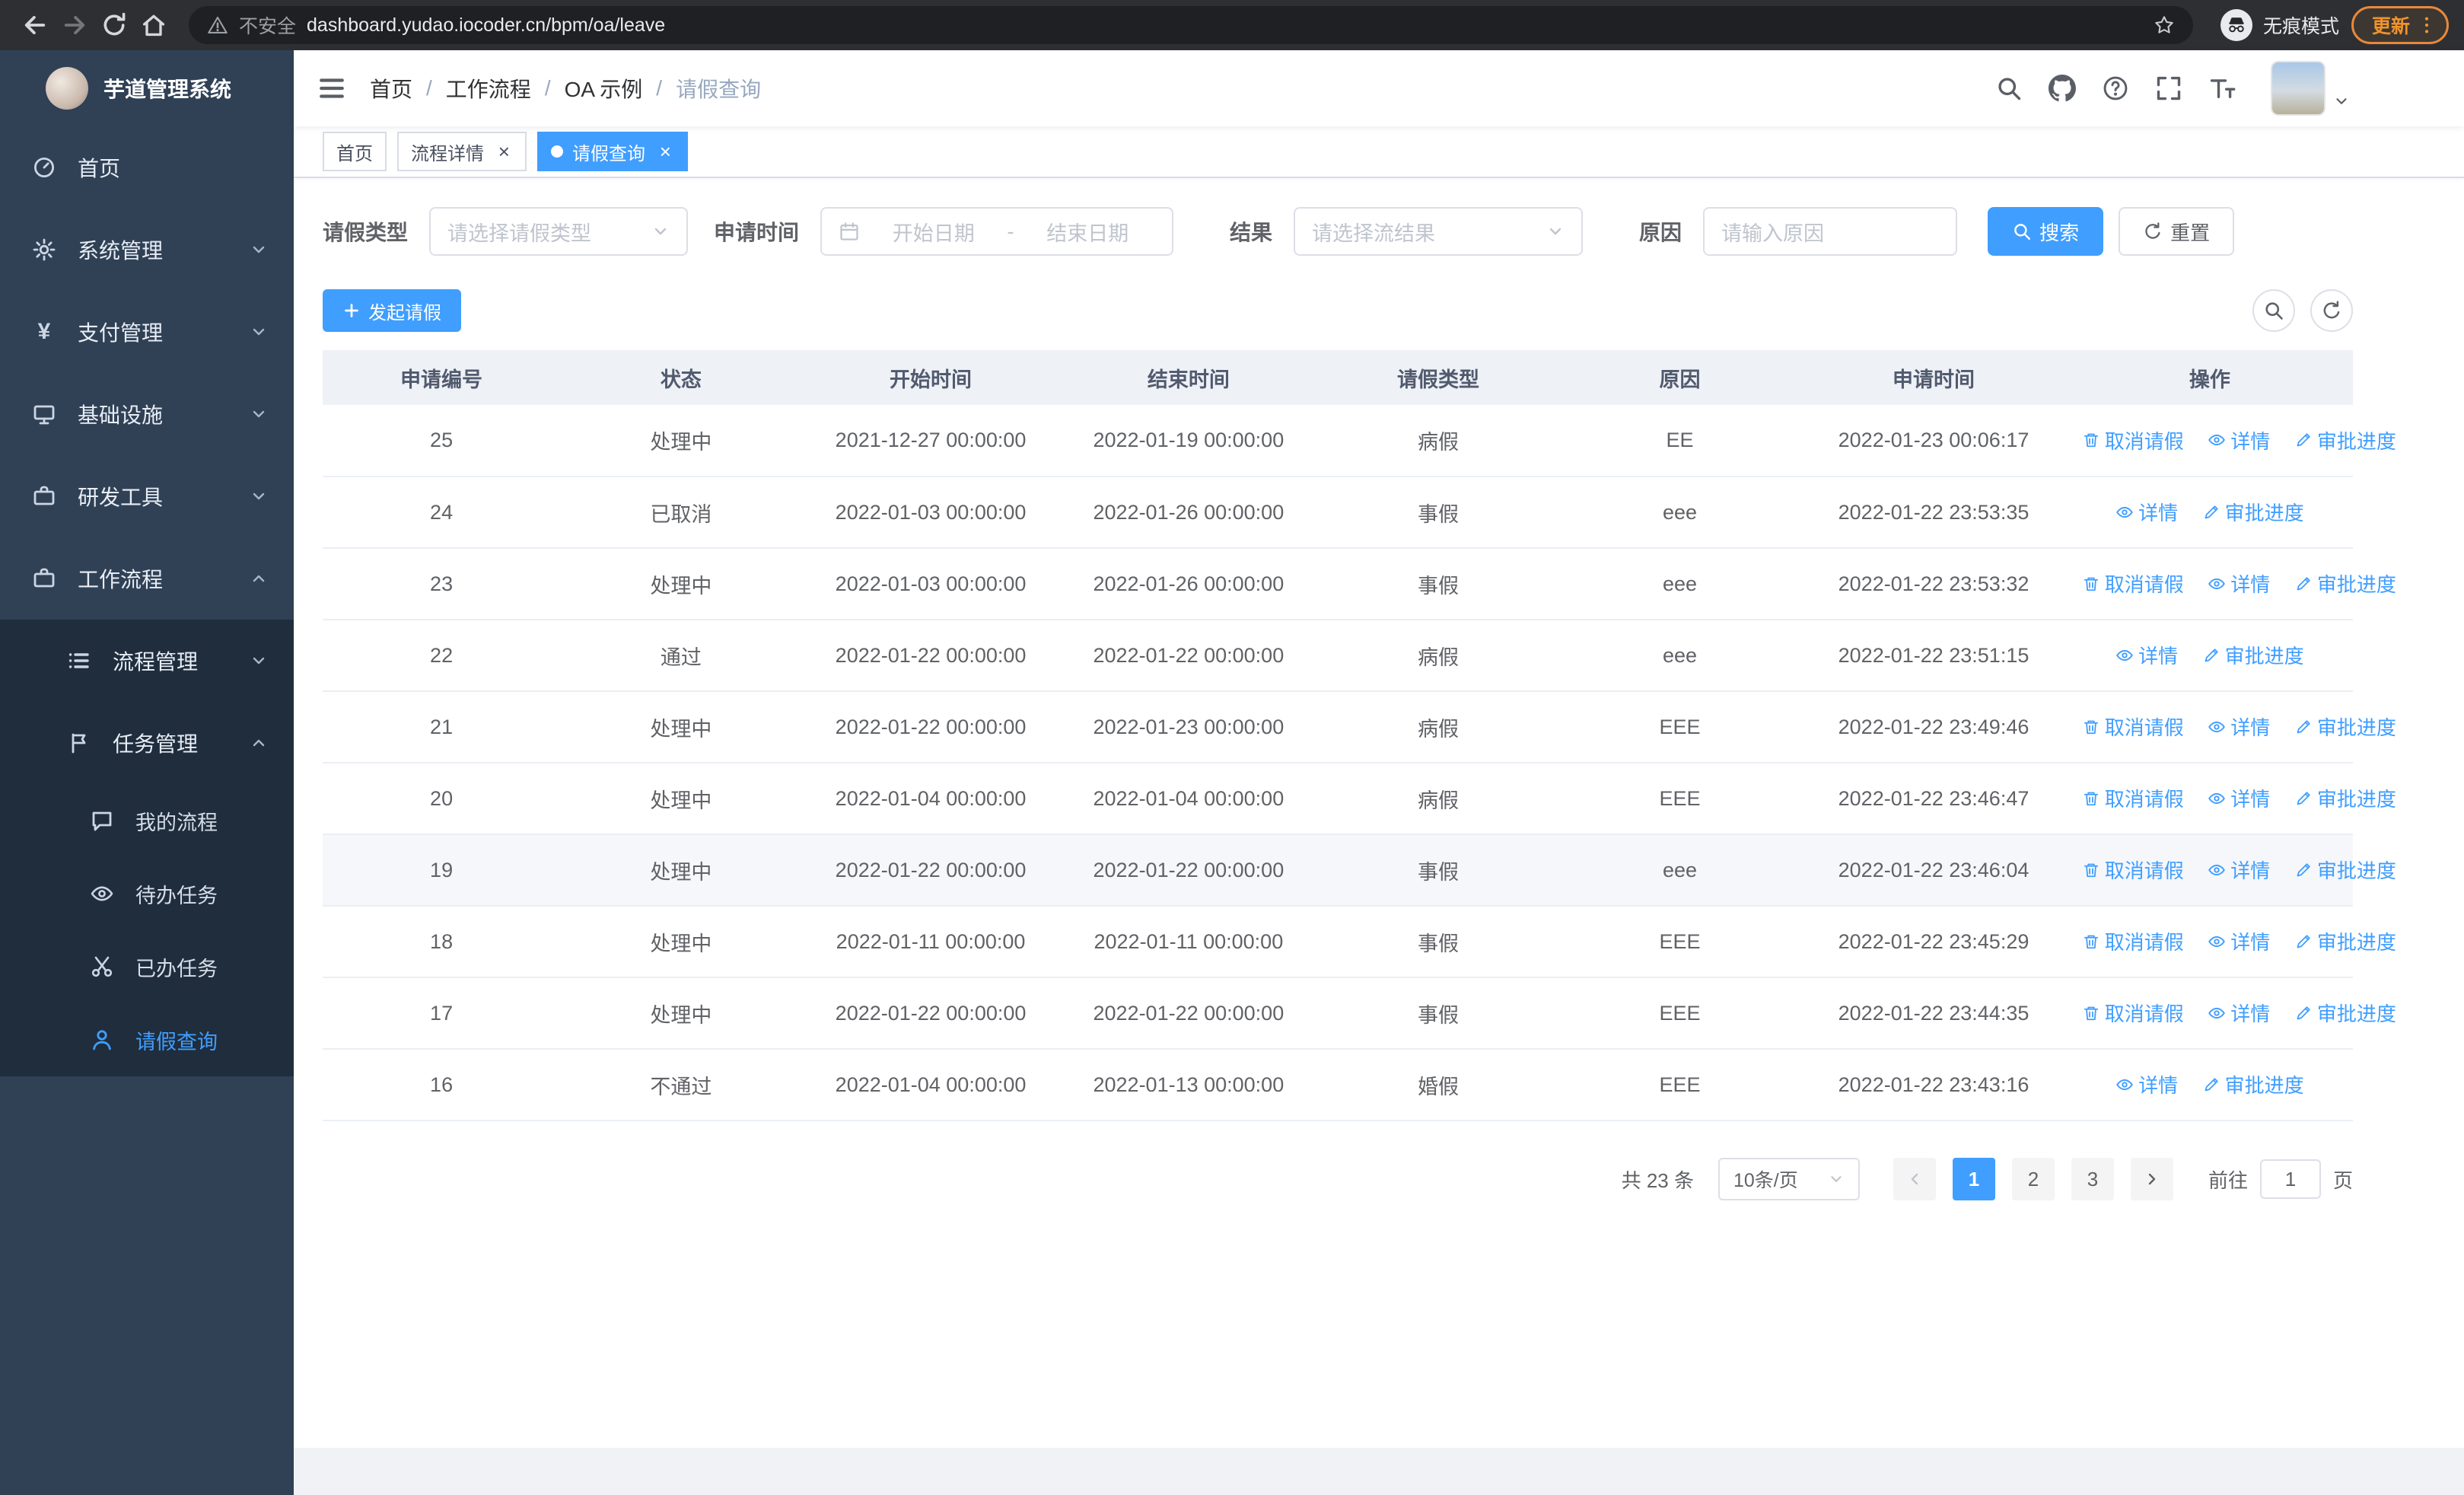 Image resolution: width=2464 pixels, height=1495 pixels. What do you see at coordinates (2222, 89) in the screenshot?
I see `font-size-button` at bounding box center [2222, 89].